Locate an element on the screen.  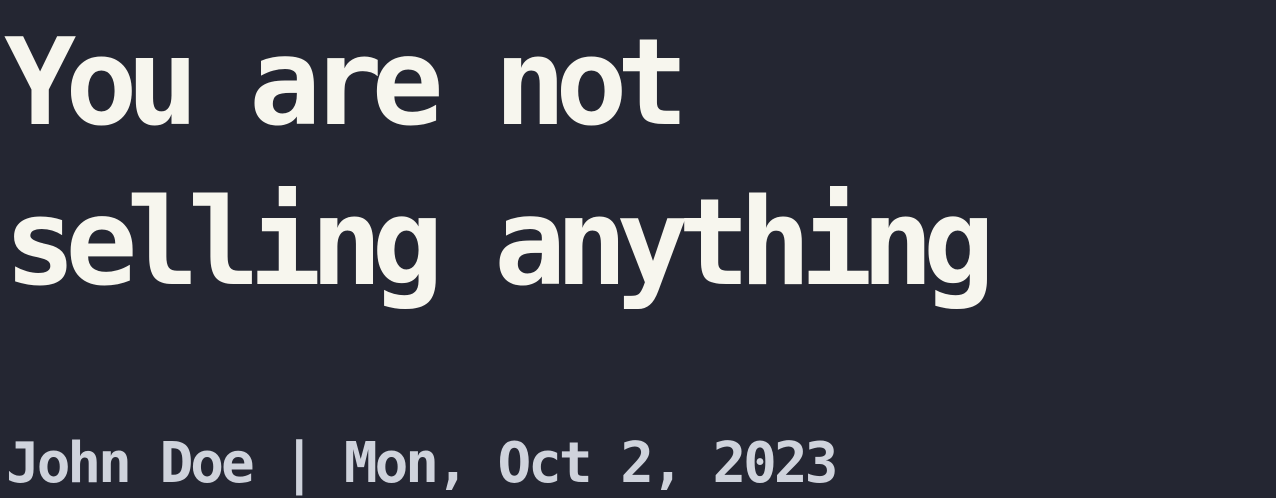
post-date: Mon, Oct 2, 2023 is located at coordinates (590, 463).